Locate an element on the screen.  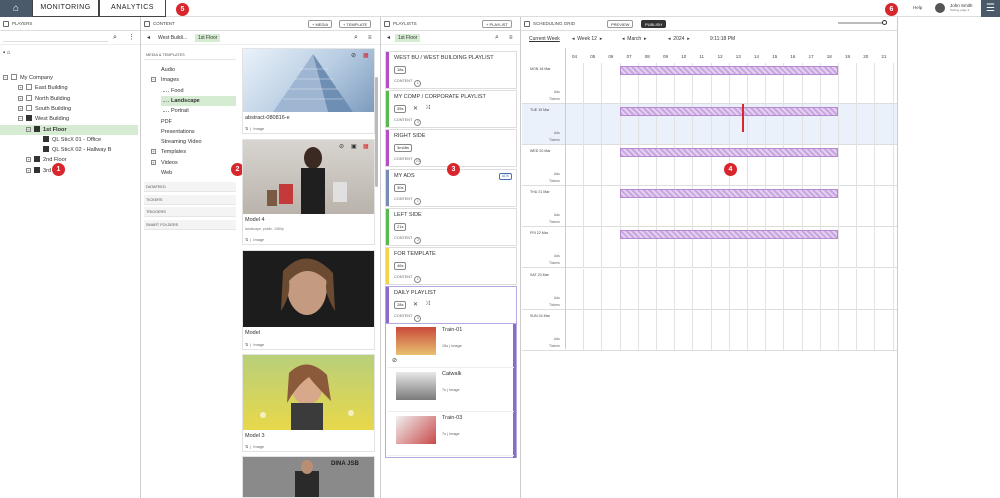
asset-card: ⊘ ▦ abstract-080816-e ⇅ | Image is located at coordinates (308, 91).